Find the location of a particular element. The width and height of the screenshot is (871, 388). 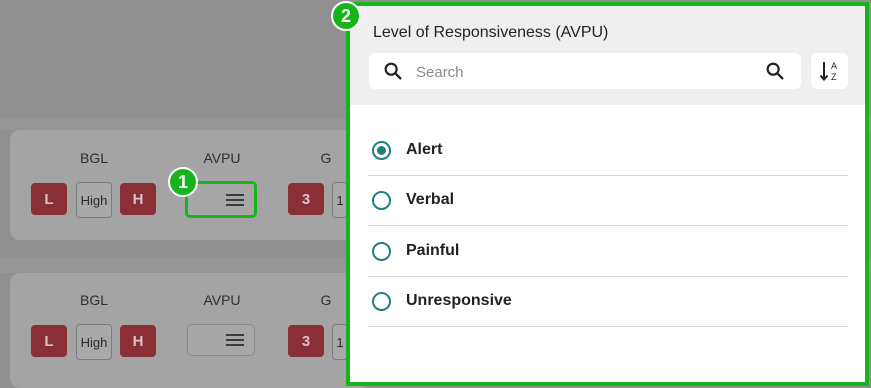

option-label: Alert is located at coordinates (424, 149).